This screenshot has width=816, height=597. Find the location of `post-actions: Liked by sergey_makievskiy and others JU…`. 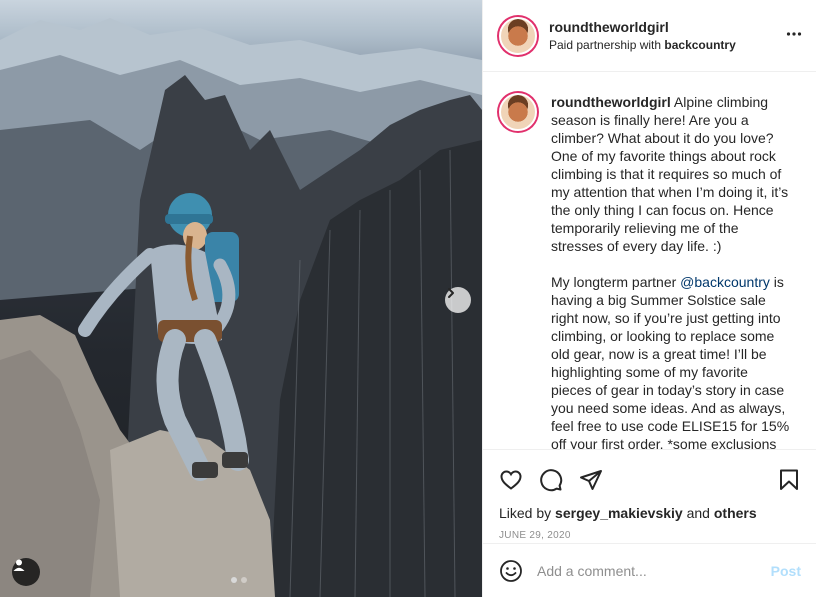

post-actions: Liked by sergey_makievskiy and others JU… is located at coordinates (649, 495).